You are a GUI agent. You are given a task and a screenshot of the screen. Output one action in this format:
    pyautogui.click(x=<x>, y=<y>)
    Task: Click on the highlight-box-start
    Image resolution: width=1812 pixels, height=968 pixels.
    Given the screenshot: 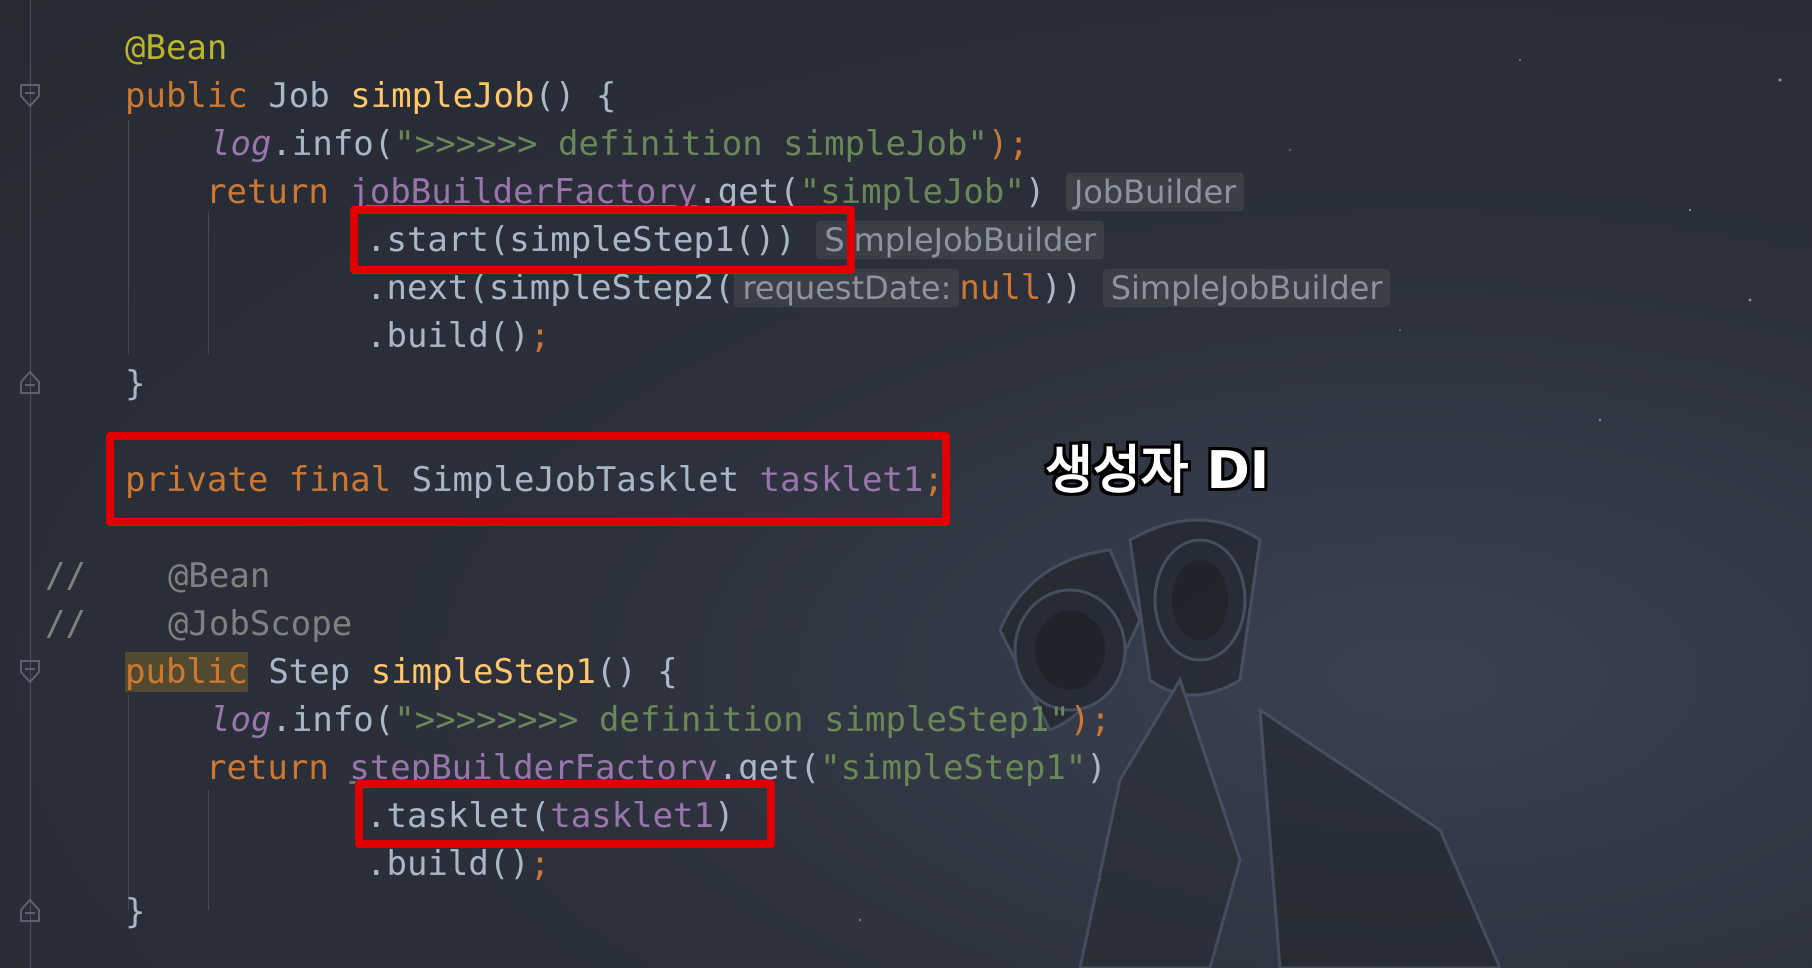 What is the action you would take?
    pyautogui.click(x=602, y=240)
    